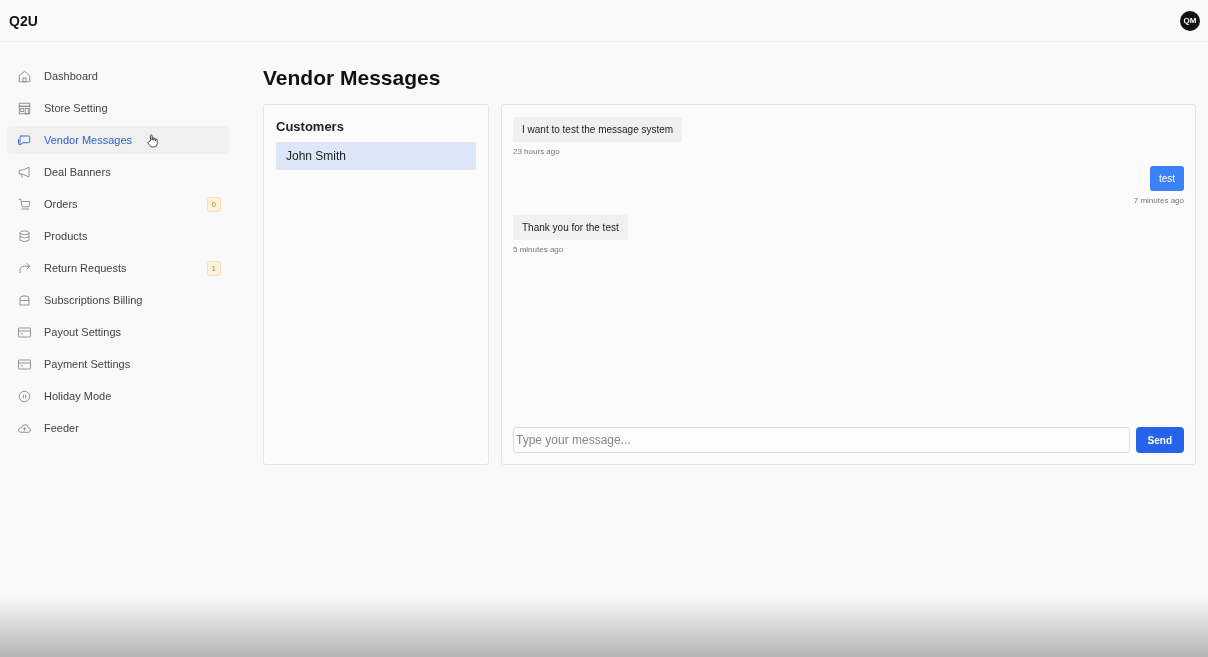 This screenshot has height=657, width=1208. Describe the element at coordinates (376, 156) in the screenshot. I see `customer-item: John Smith` at that location.